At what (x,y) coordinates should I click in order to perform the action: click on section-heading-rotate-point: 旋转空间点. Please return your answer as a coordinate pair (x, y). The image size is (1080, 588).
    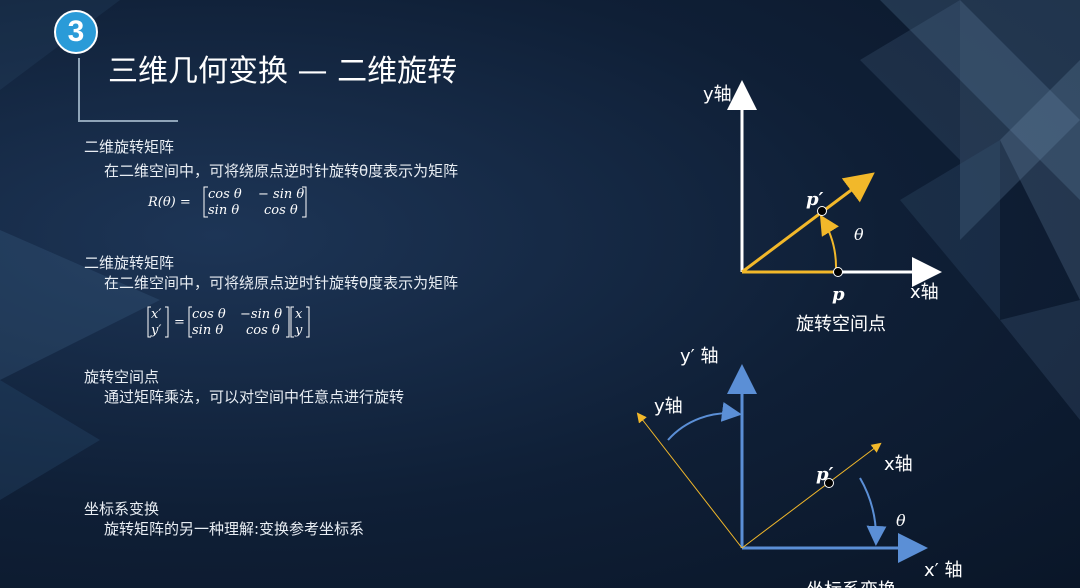
    Looking at the image, I should click on (122, 377).